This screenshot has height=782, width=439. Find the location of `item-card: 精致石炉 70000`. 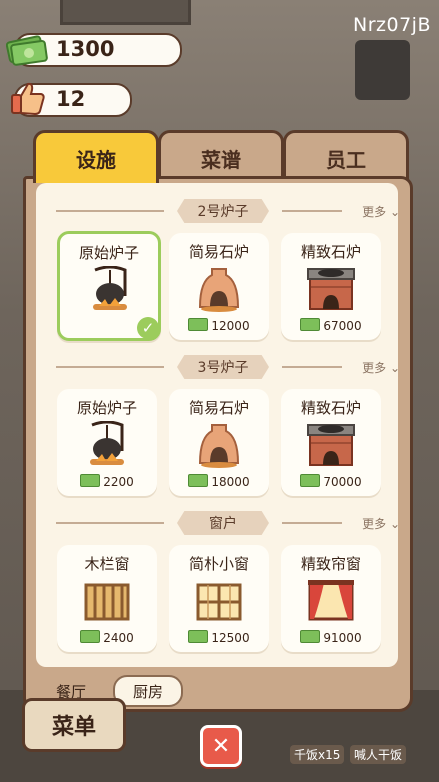

item-card: 精致石炉 70000 is located at coordinates (331, 442).